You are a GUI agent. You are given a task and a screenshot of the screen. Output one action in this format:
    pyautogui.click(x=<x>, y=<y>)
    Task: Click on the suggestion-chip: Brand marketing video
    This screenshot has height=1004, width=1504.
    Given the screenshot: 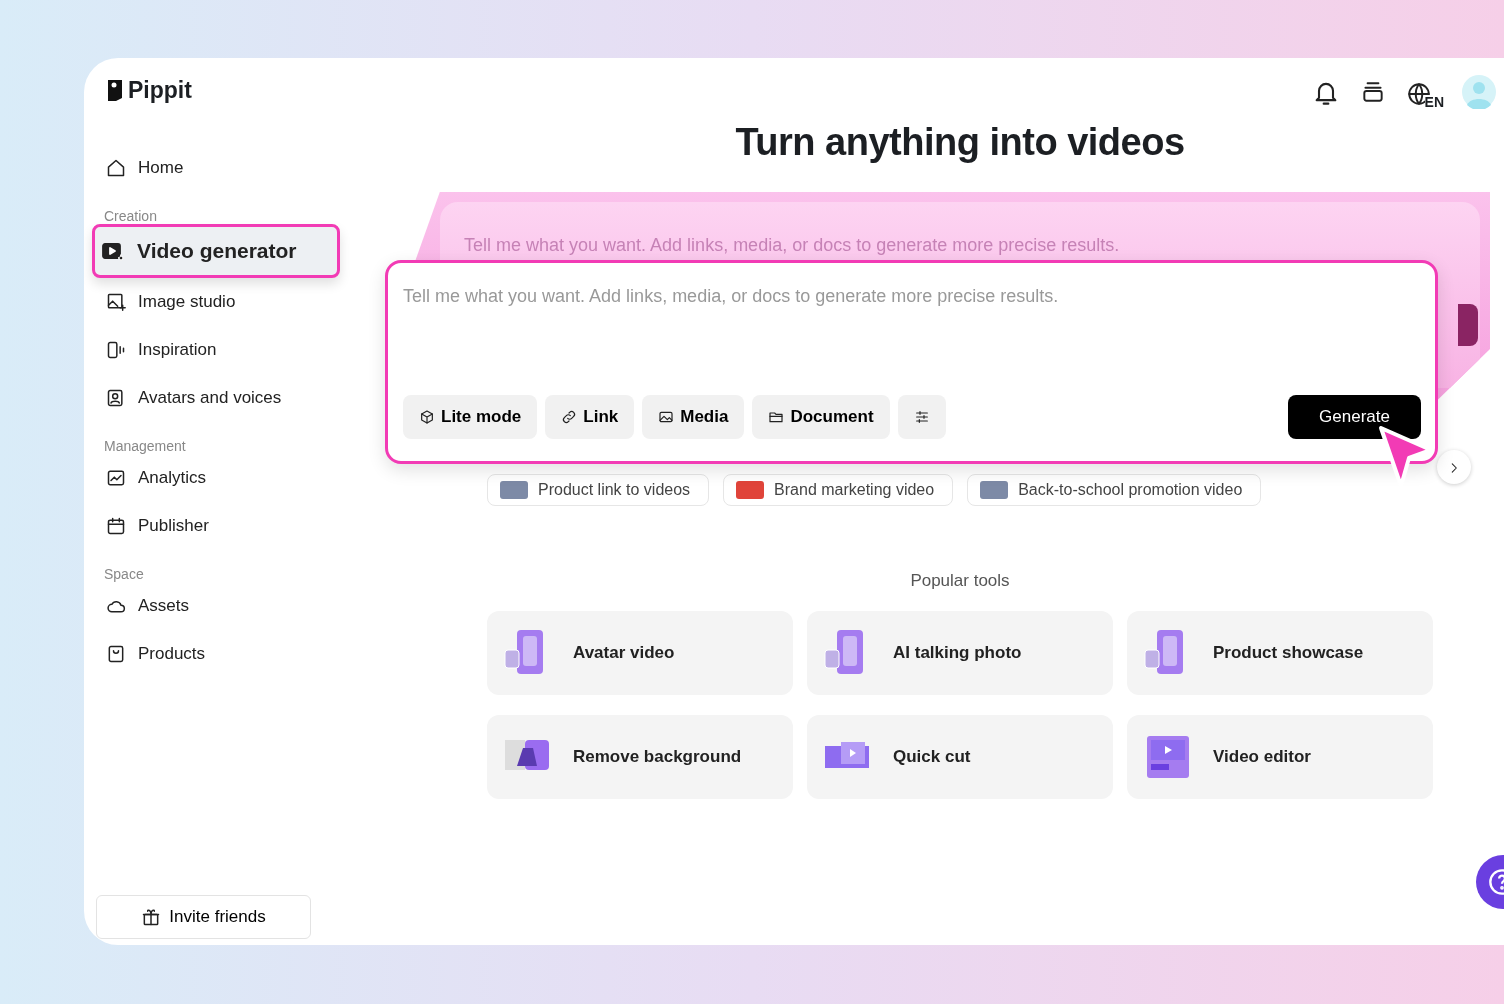 What is the action you would take?
    pyautogui.click(x=838, y=489)
    